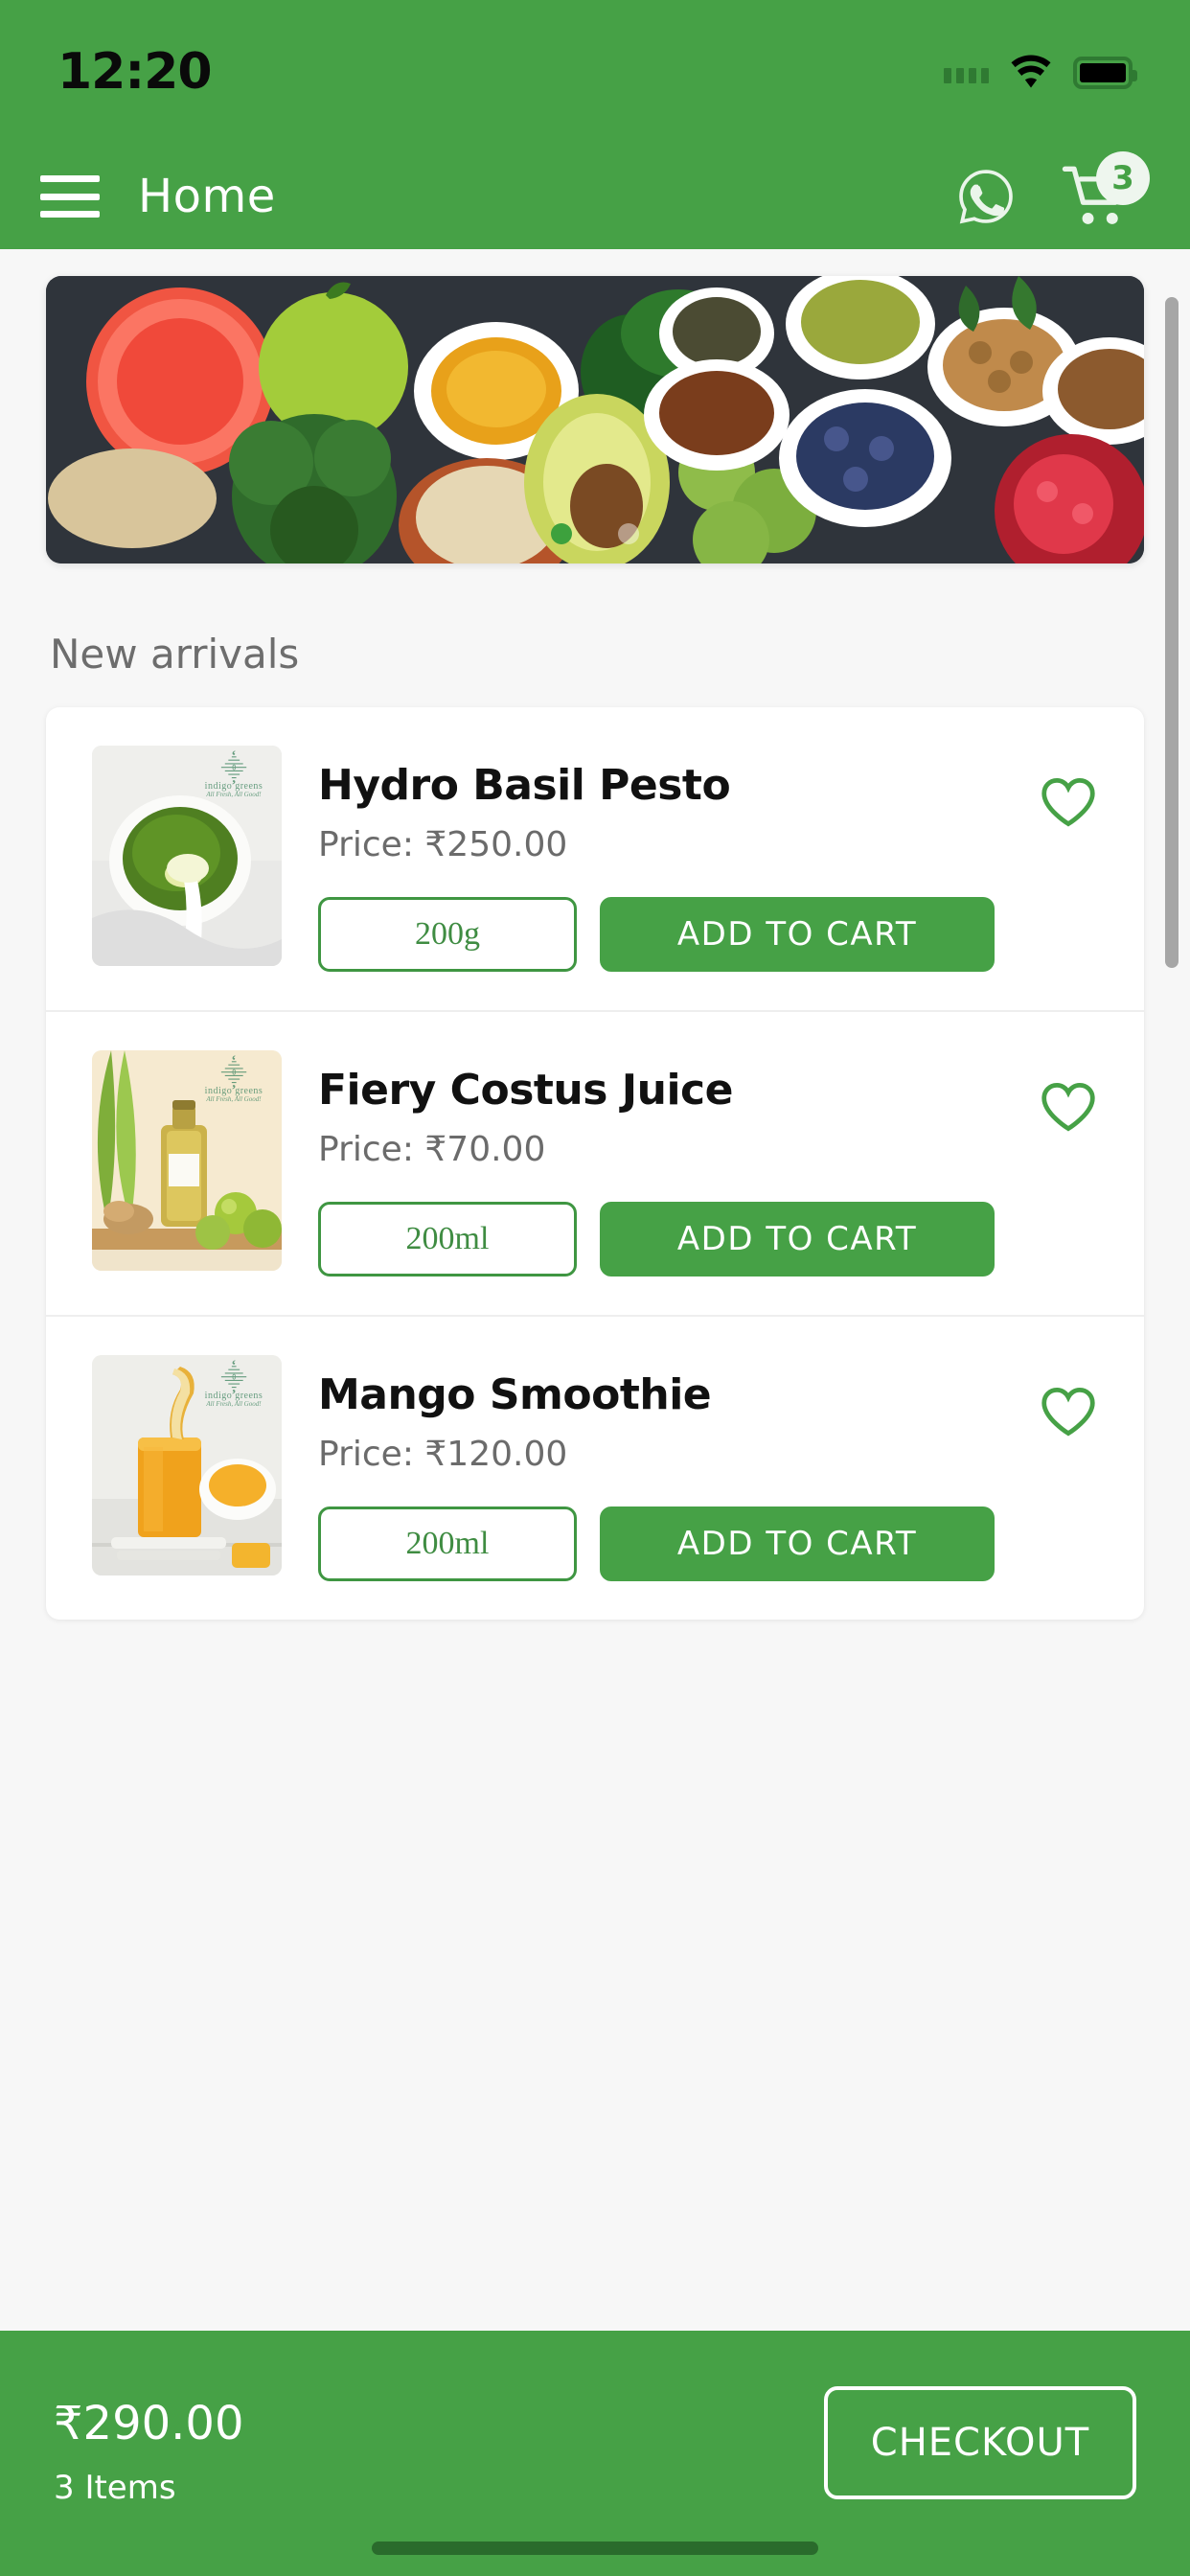 This screenshot has width=1190, height=2576. I want to click on product-name: Fiery Costus Juice, so click(526, 1090).